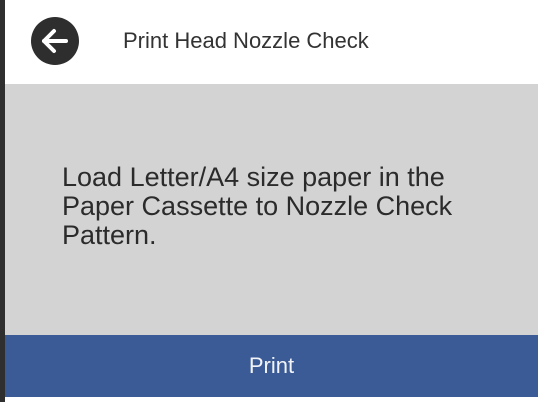  I want to click on back-button, so click(55, 41).